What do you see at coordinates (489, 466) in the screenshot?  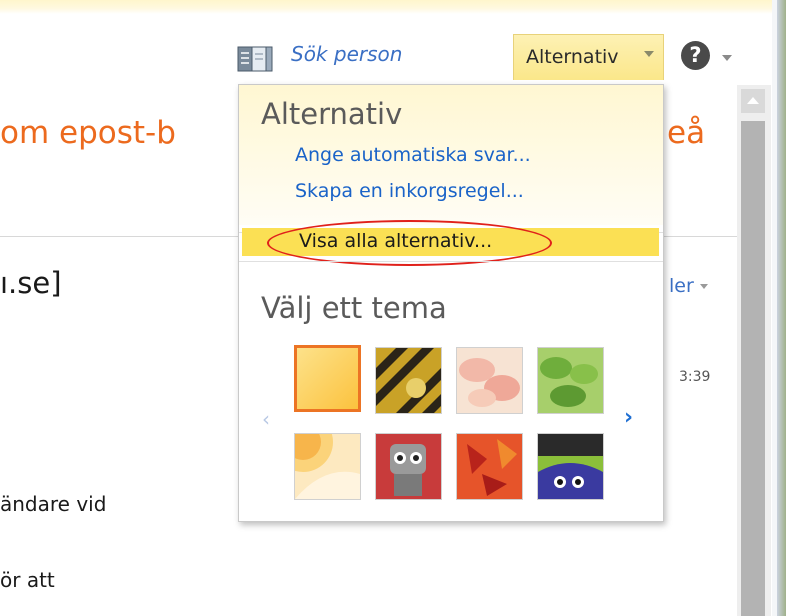 I see `theme-swatch-autumn-leaves` at bounding box center [489, 466].